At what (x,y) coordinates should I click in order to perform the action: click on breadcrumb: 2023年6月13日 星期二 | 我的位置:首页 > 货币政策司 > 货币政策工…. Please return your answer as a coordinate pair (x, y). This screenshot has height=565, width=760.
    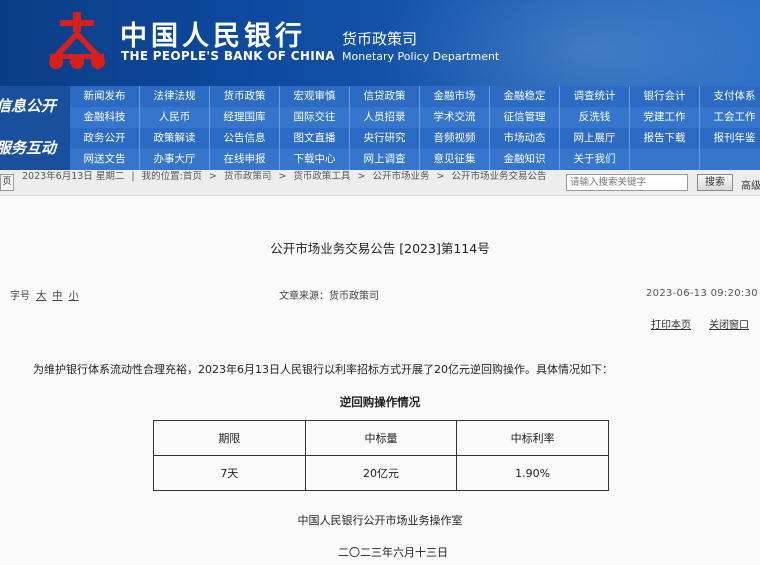
    Looking at the image, I should click on (292, 176).